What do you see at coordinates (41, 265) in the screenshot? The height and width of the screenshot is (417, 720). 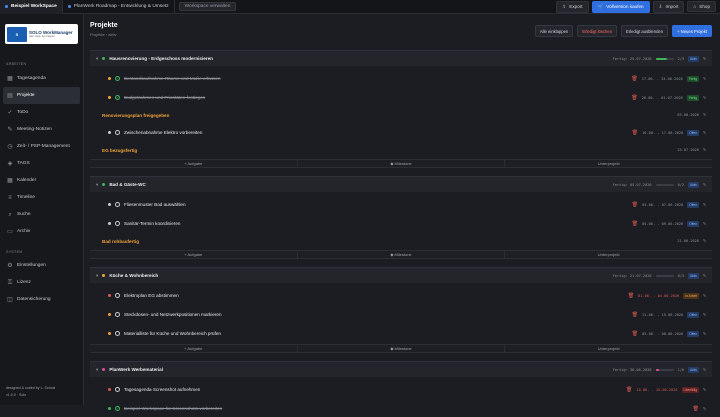 I see `sidebar-item-einstellungen: ⚙ Einstellungen` at bounding box center [41, 265].